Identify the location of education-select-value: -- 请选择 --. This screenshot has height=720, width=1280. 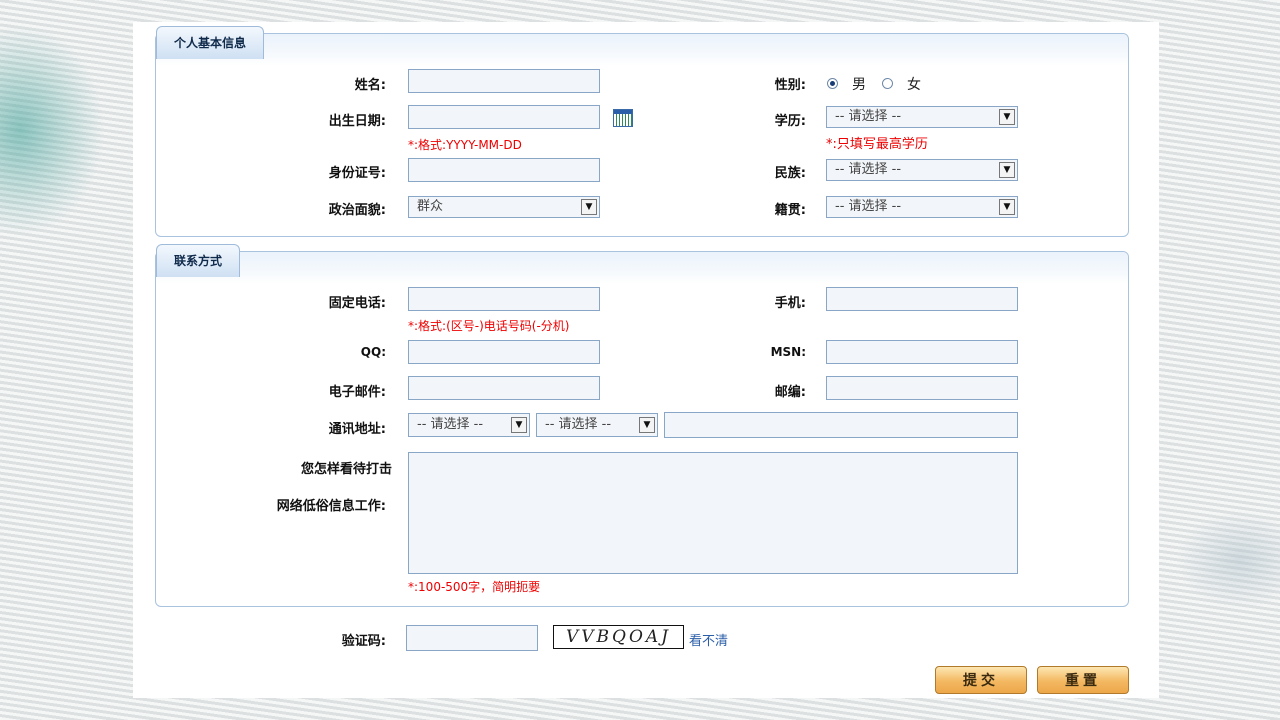
(868, 116).